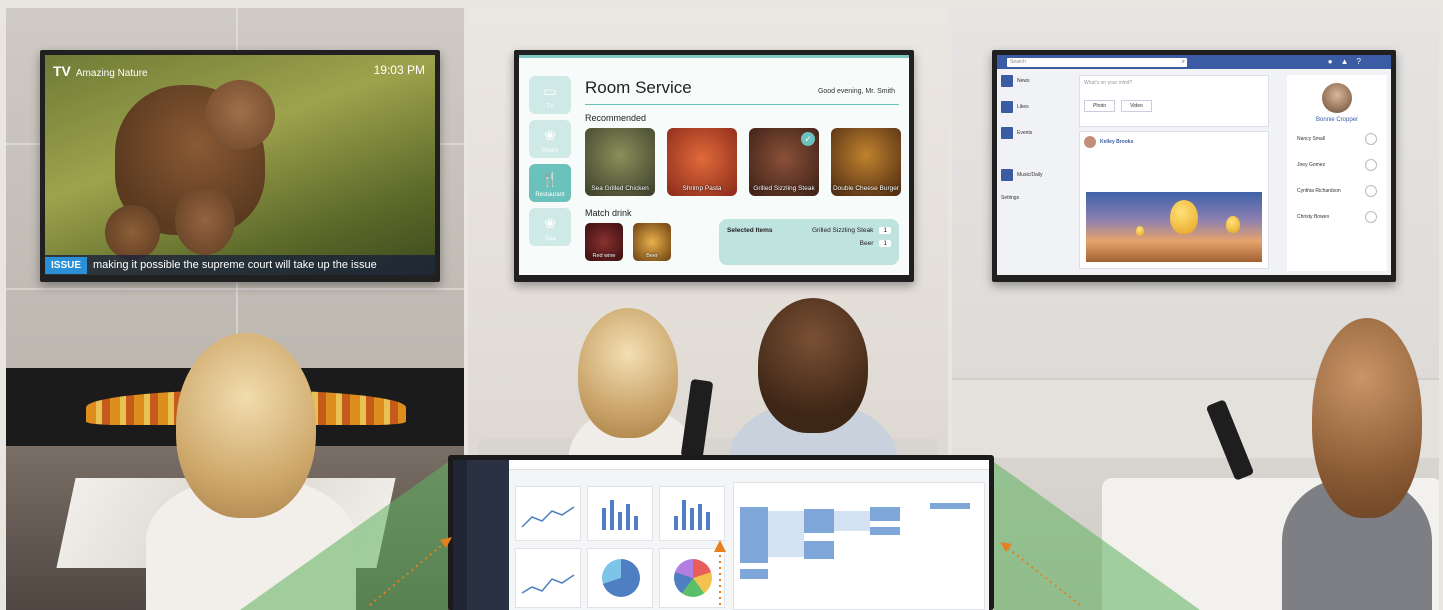 The width and height of the screenshot is (1443, 610). What do you see at coordinates (446, 542) in the screenshot?
I see `arrowhead-left` at bounding box center [446, 542].